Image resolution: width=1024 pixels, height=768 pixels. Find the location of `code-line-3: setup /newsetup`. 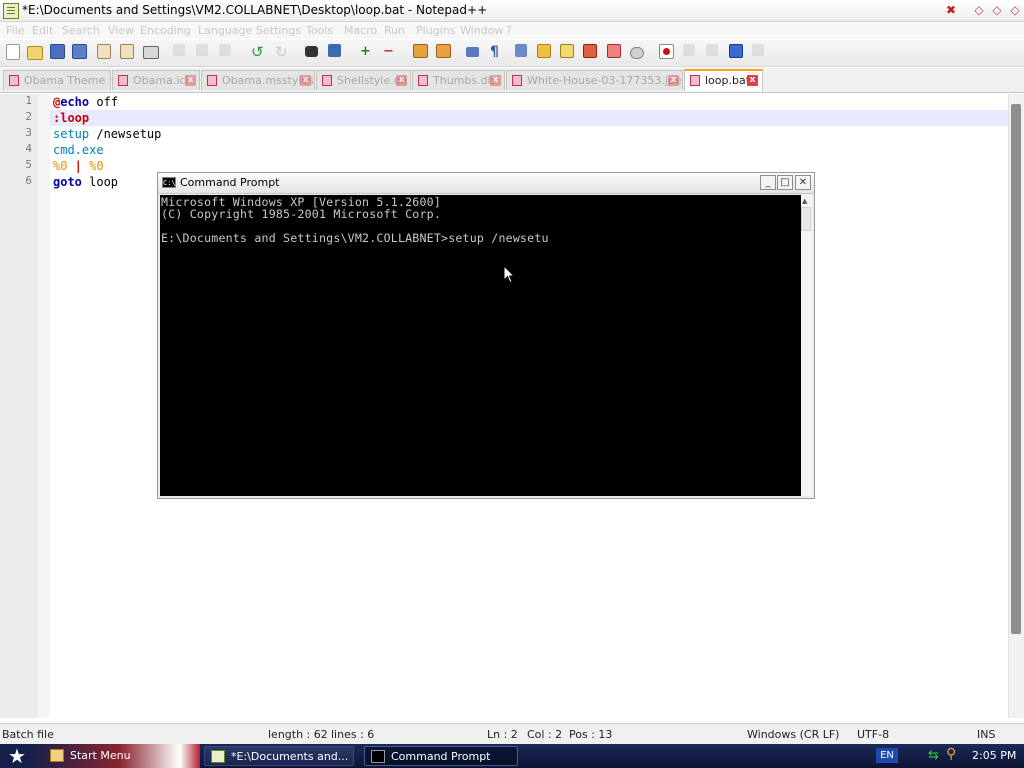

code-line-3: setup /newsetup is located at coordinates (107, 134).